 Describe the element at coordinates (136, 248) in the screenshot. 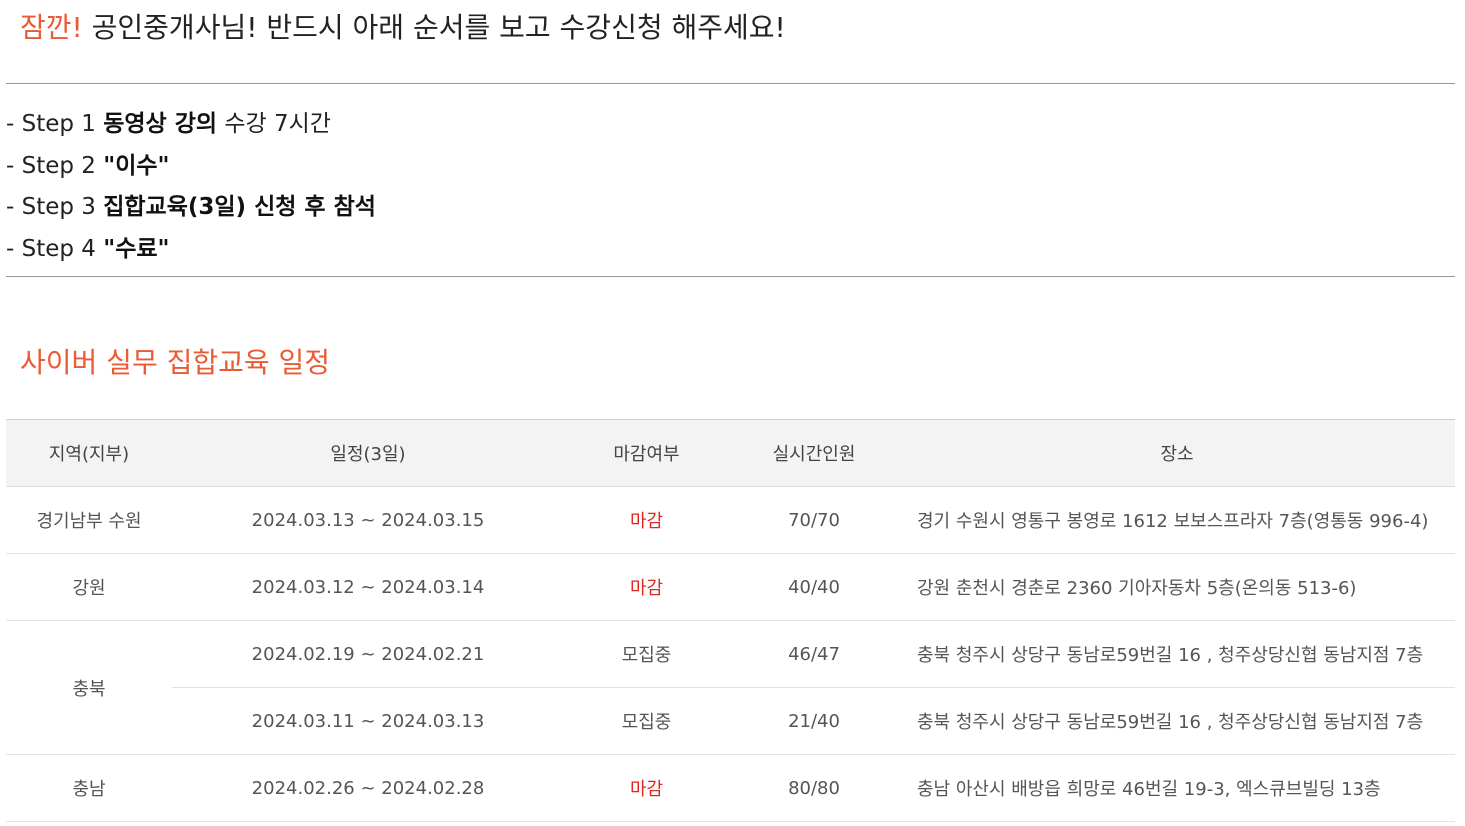

I see `step-4-bold: "수료"` at that location.